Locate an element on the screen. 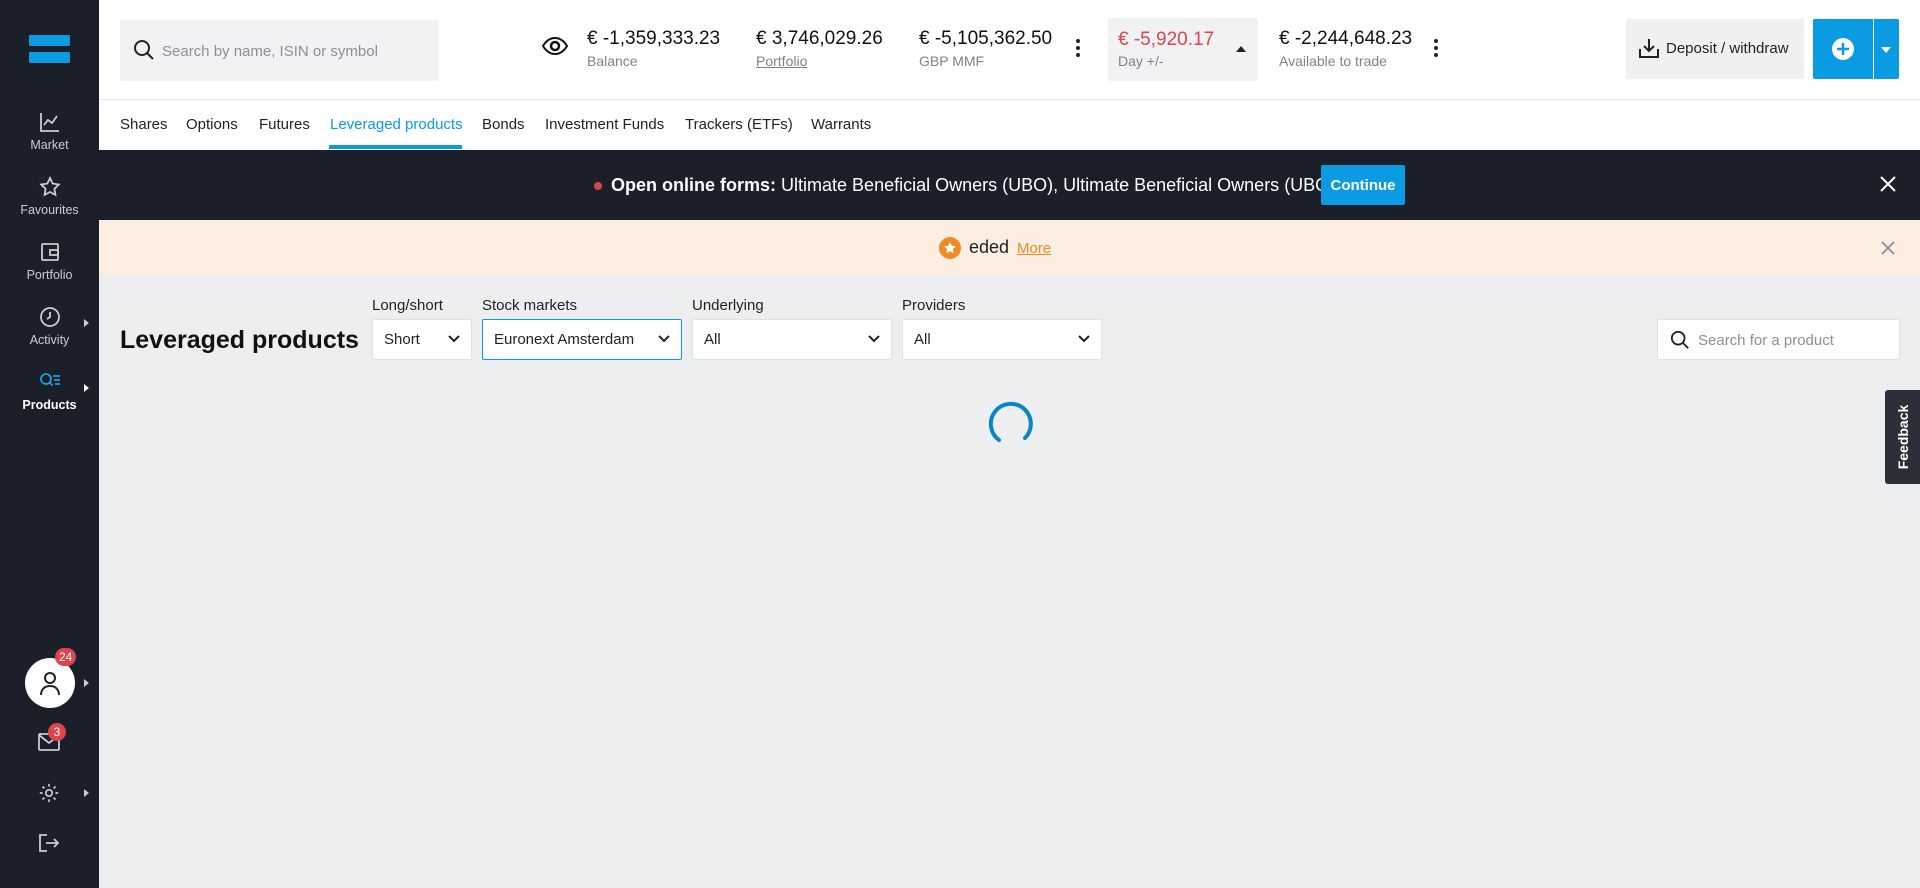 The height and width of the screenshot is (888, 1920). sidebar-item-market: Market is located at coordinates (49, 131).